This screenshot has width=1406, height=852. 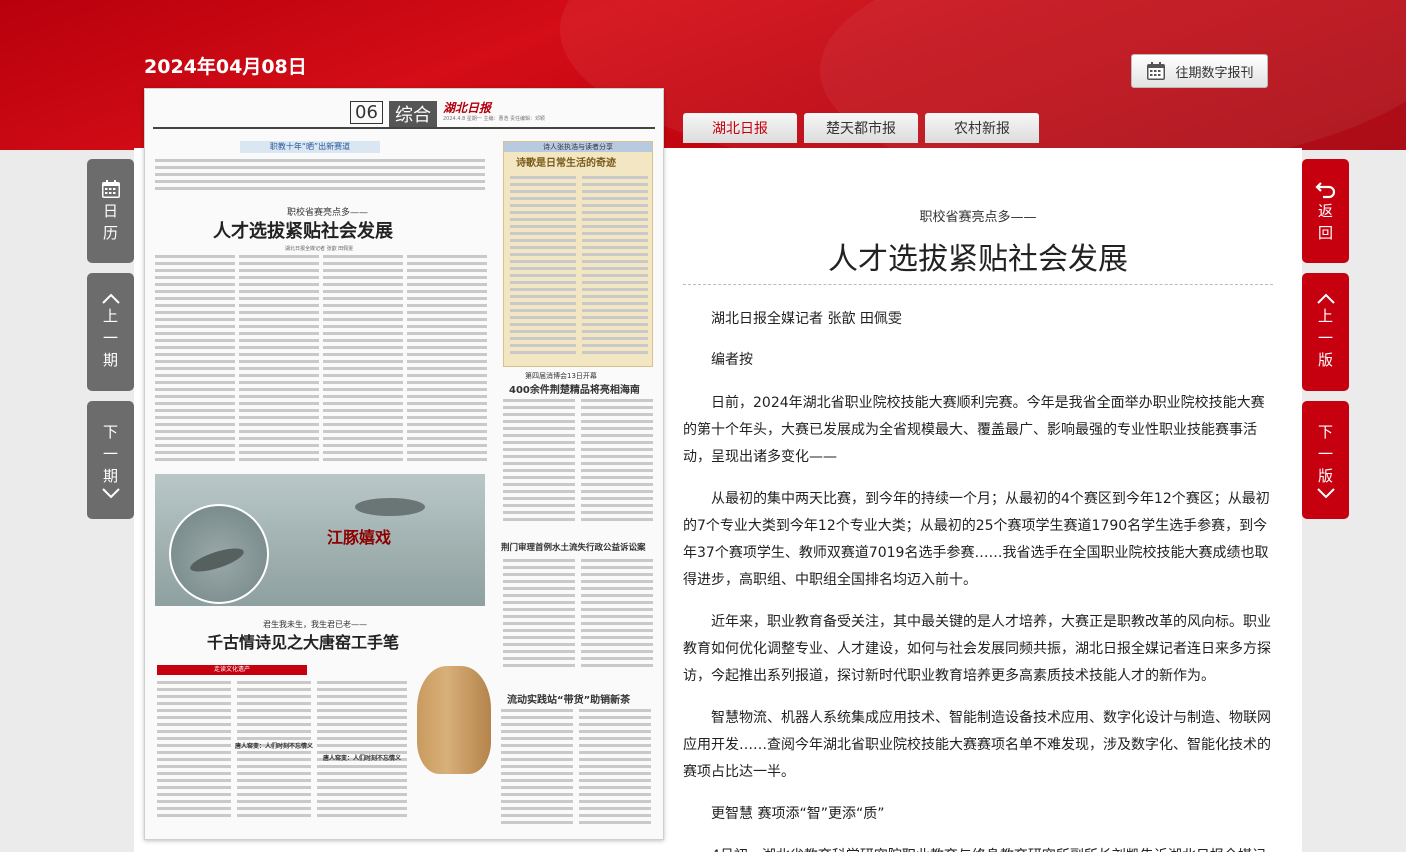 I want to click on np-subhead2: 唐人窑变：人们时刻不忘情义, so click(x=362, y=758).